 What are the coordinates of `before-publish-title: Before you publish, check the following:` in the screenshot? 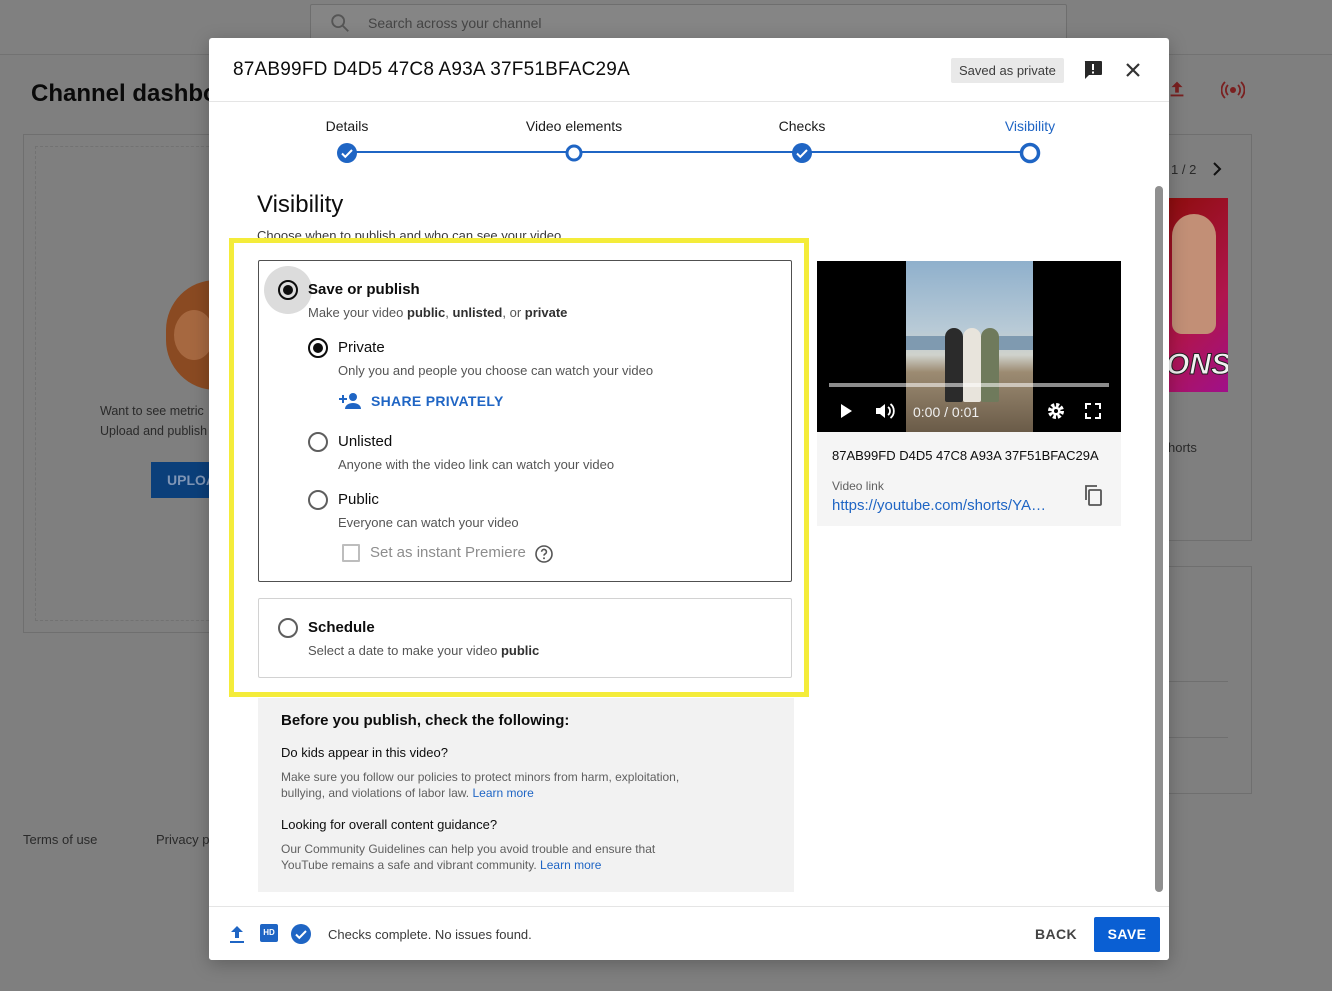 It's located at (425, 720).